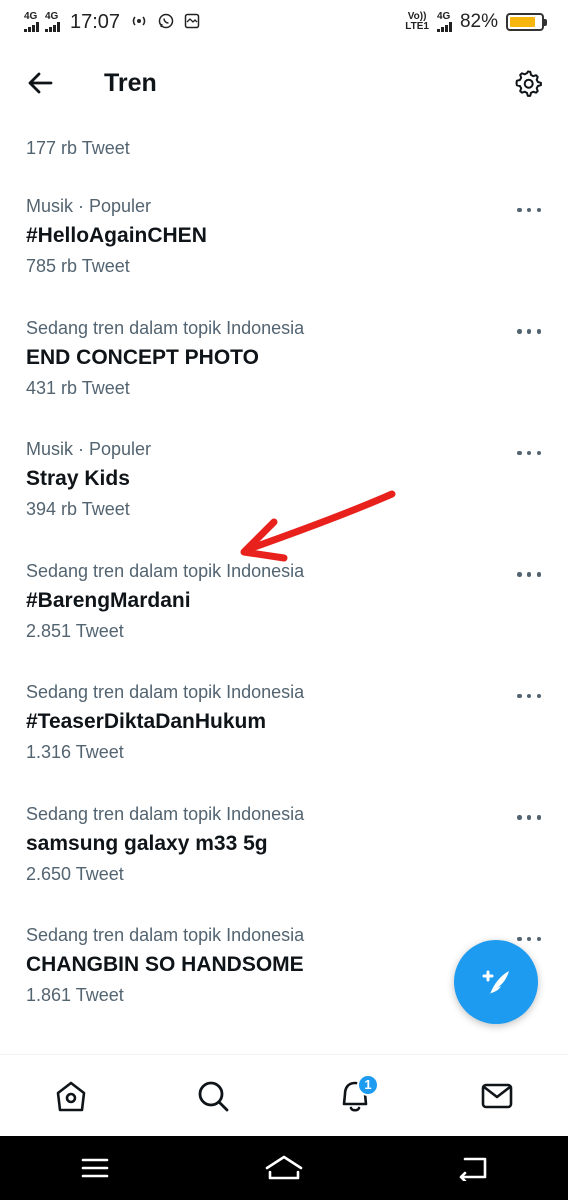 Image resolution: width=568 pixels, height=1200 pixels. I want to click on nav-messages, so click(497, 1096).